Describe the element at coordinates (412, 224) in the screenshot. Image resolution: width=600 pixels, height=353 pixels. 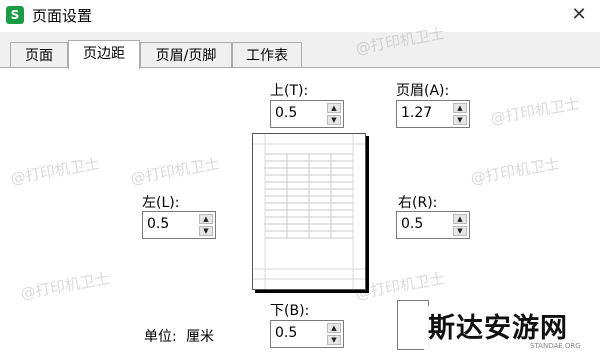
I see `right-margin-value: 0.5` at that location.